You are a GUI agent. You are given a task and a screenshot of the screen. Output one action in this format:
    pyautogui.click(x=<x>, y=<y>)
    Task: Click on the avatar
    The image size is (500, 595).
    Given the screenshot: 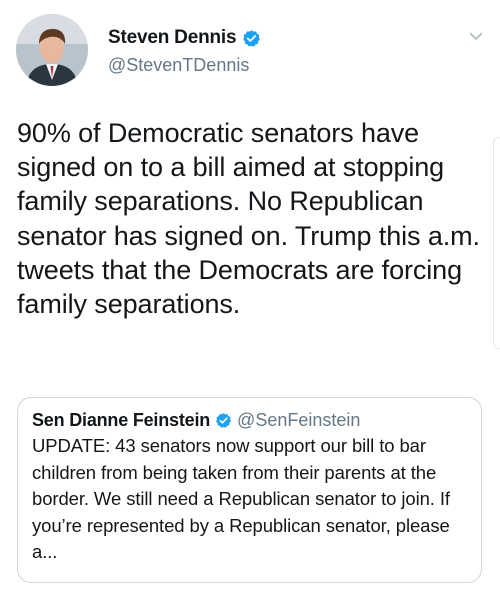 What is the action you would take?
    pyautogui.click(x=52, y=50)
    